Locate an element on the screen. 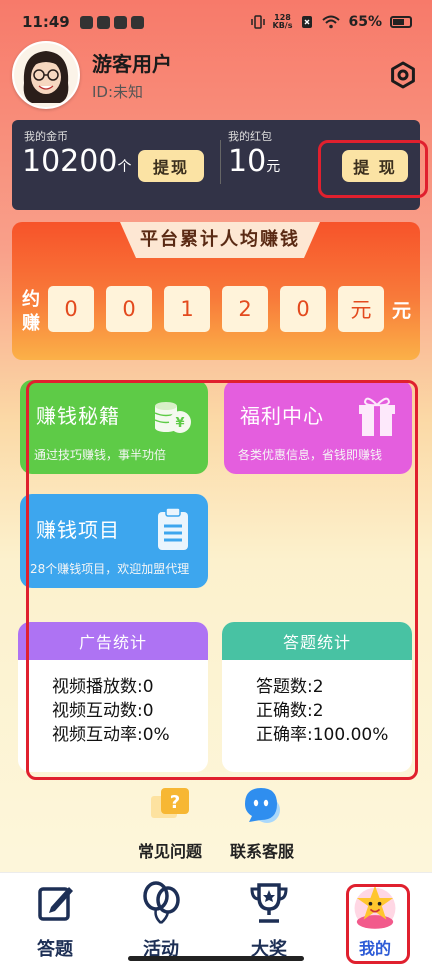 The height and width of the screenshot is (964, 432). wallet-card: 我的金币 10200个 提现 我的红包 10元 提 现 is located at coordinates (216, 165).